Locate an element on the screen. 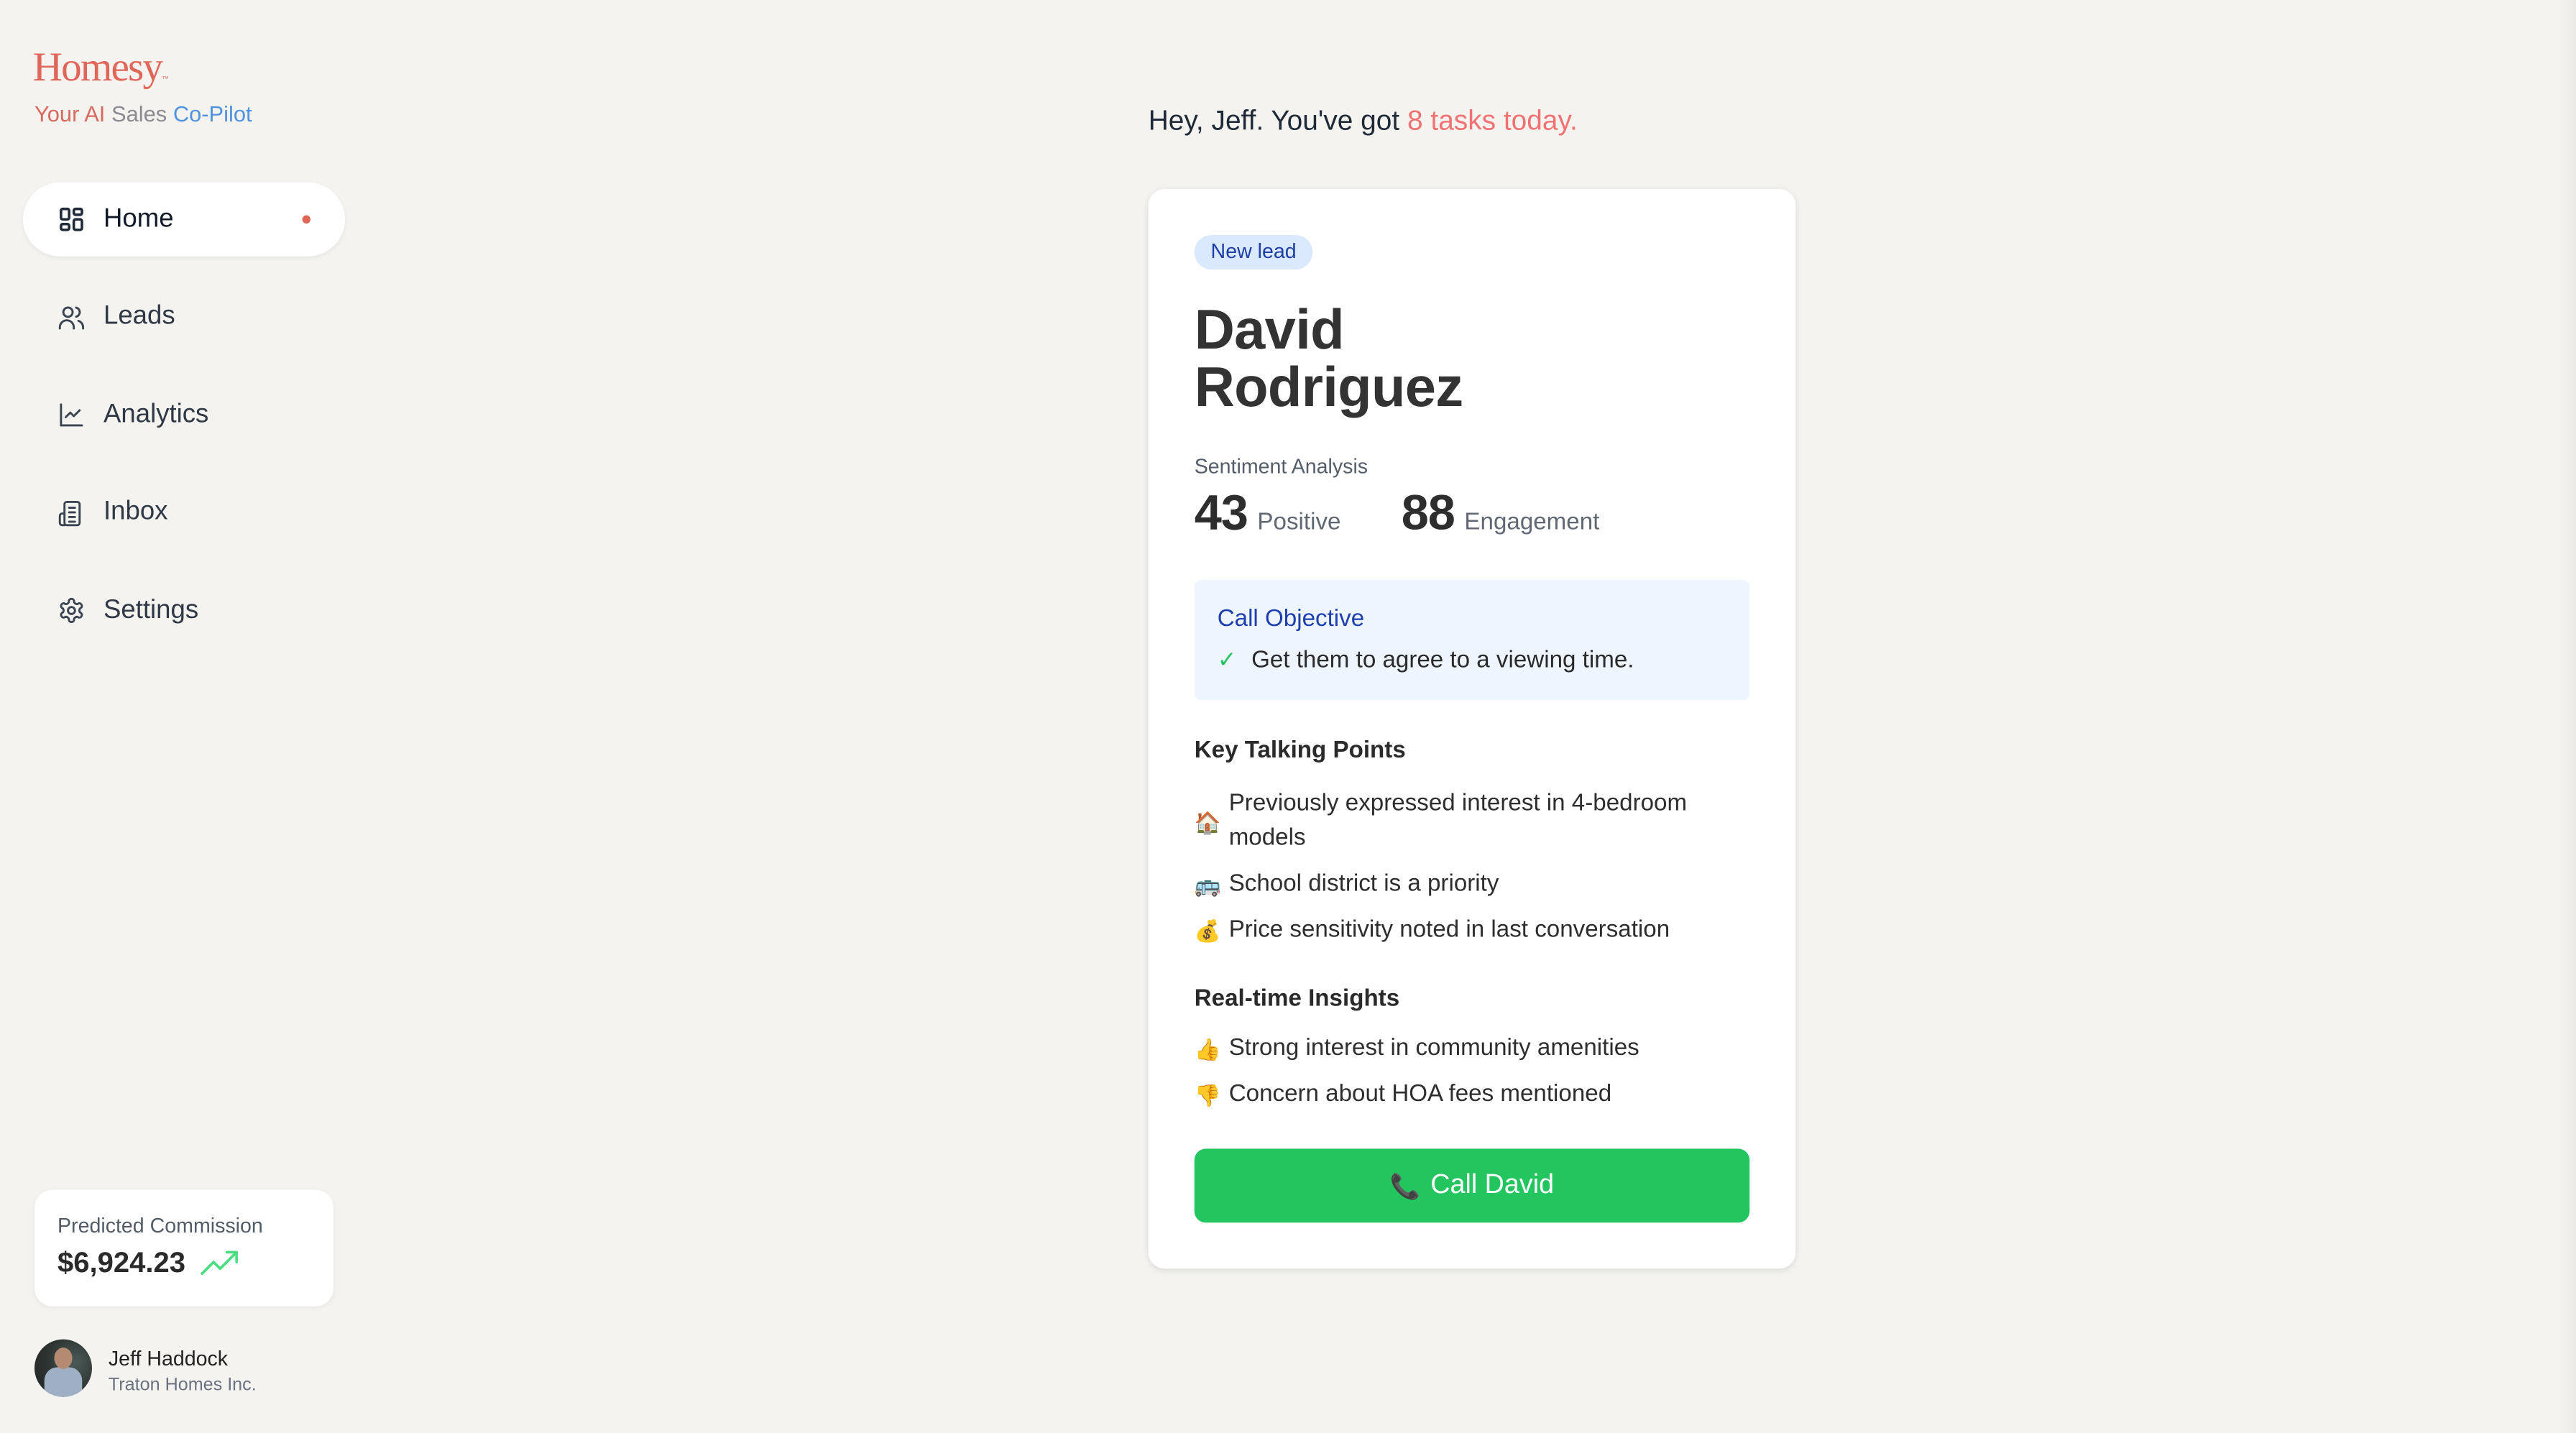  lead-name: David Rodriguez is located at coordinates (1328, 359).